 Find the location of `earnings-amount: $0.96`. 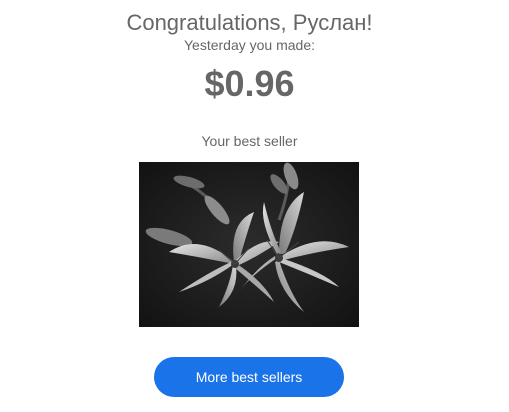

earnings-amount: $0.96 is located at coordinates (249, 83).